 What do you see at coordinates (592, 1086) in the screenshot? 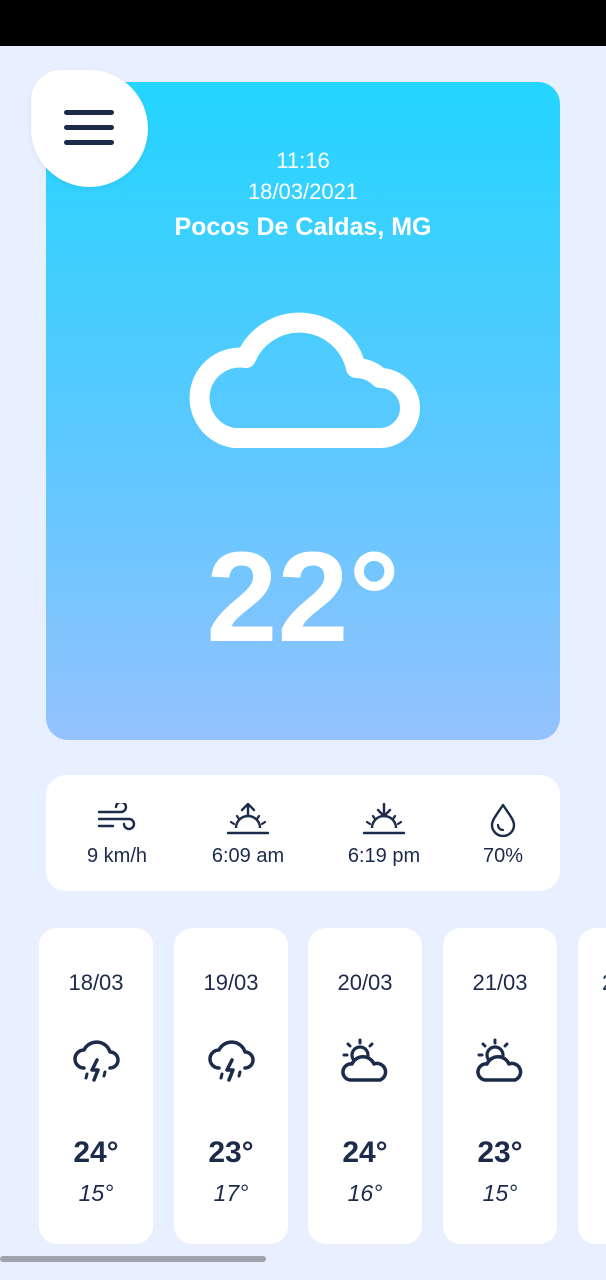
I see `forecast-card: 2` at bounding box center [592, 1086].